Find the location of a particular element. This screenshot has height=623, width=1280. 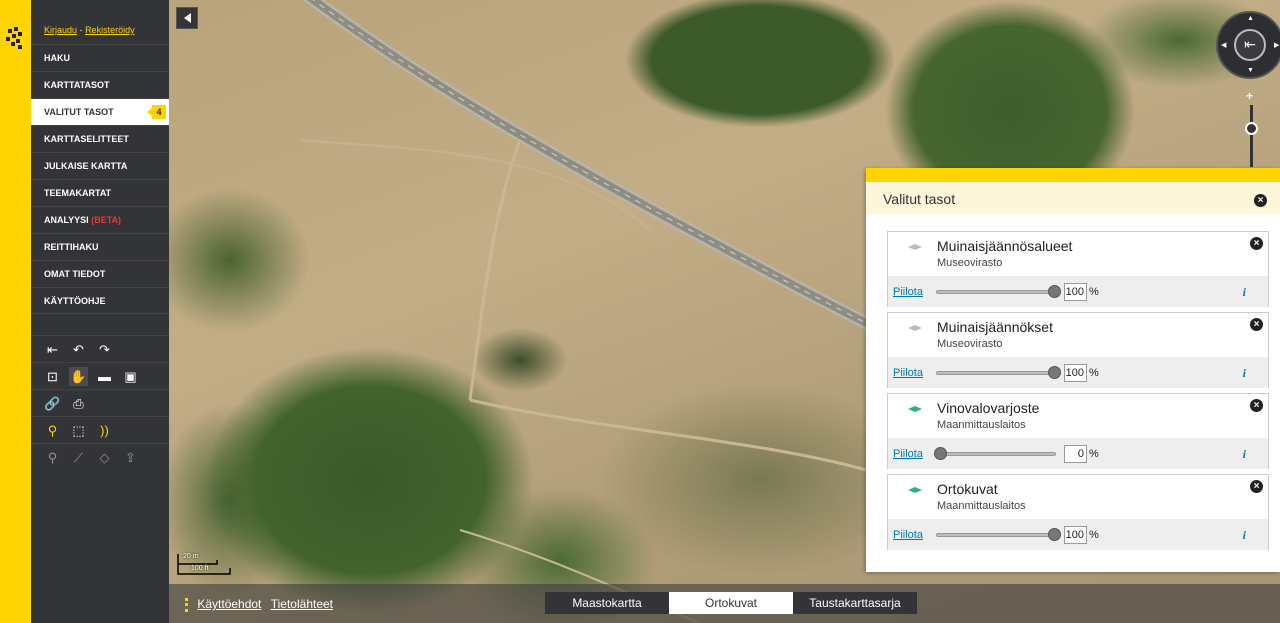

zoom-slider-handle is located at coordinates (1251, 128).